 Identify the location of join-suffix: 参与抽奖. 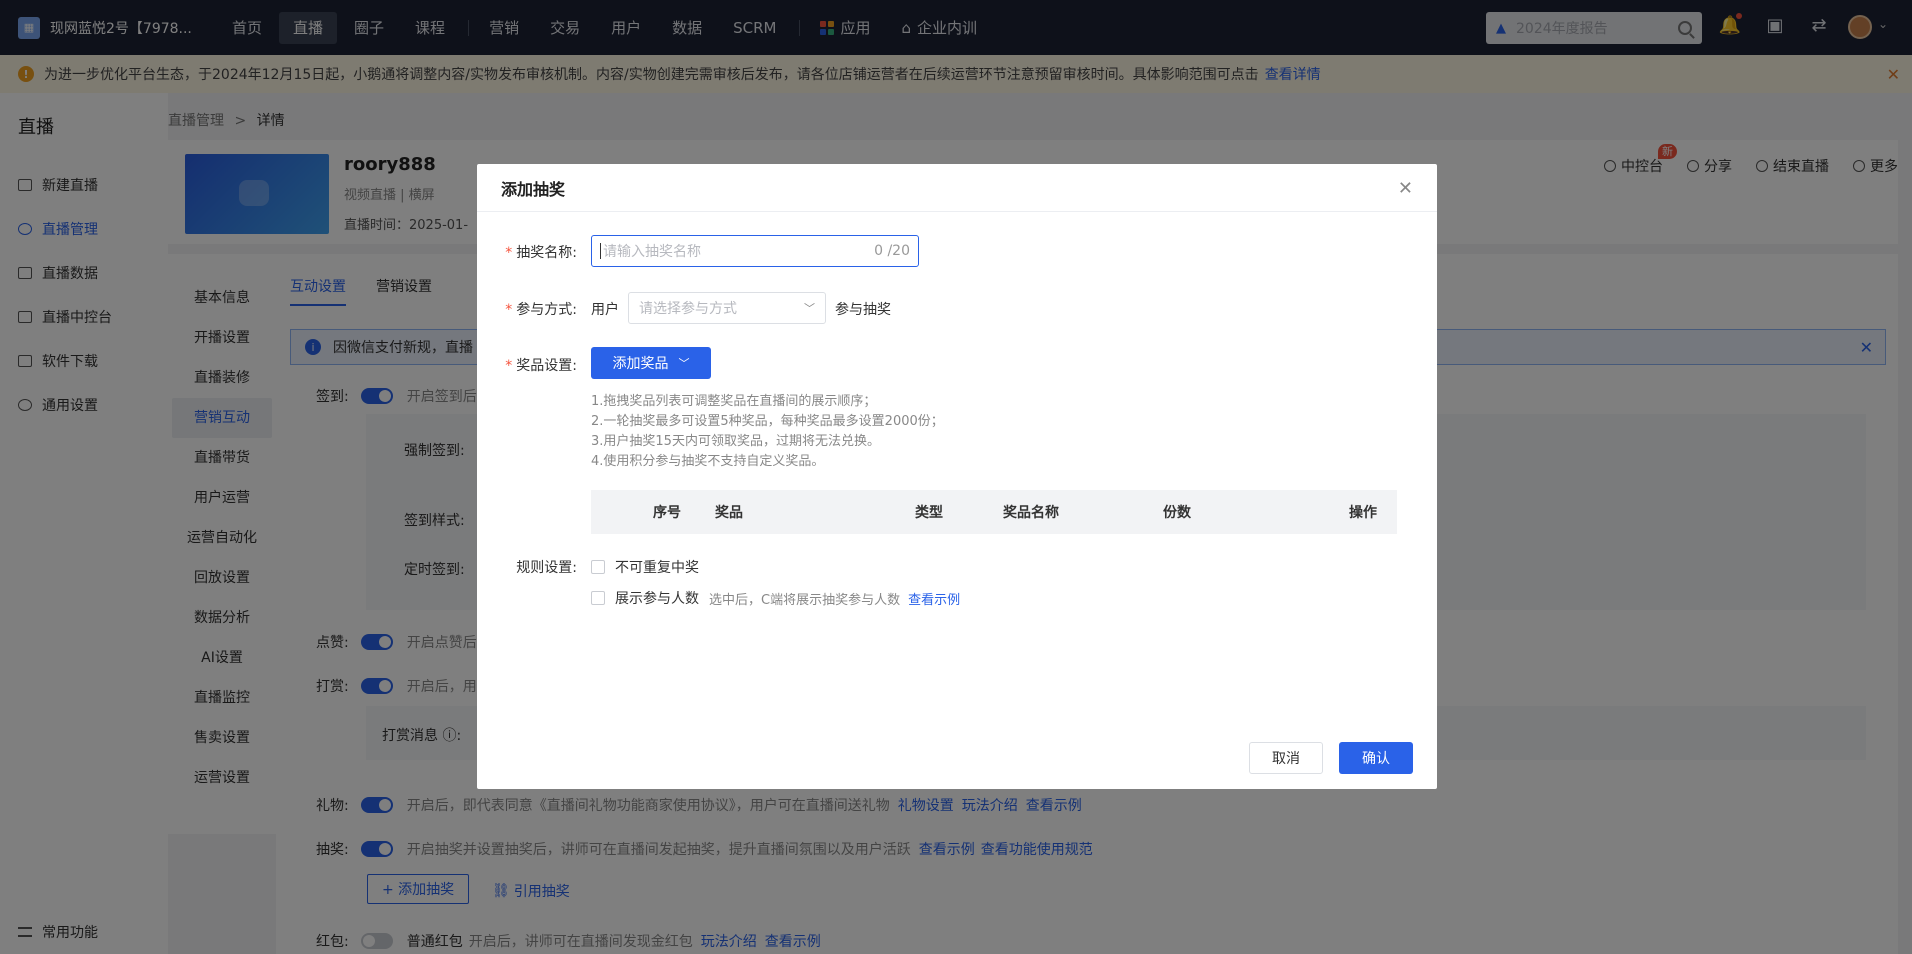
(863, 310).